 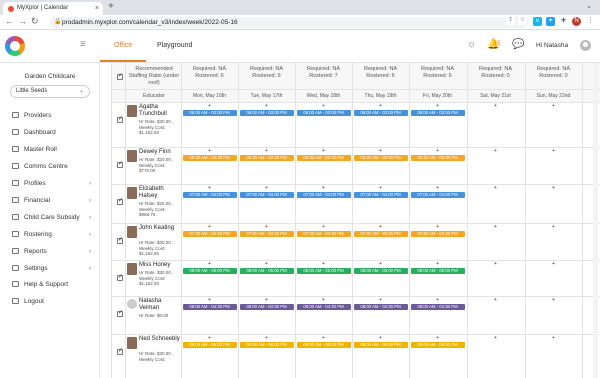 What do you see at coordinates (537, 21) in the screenshot?
I see `vimeo-extension-icon: v` at bounding box center [537, 21].